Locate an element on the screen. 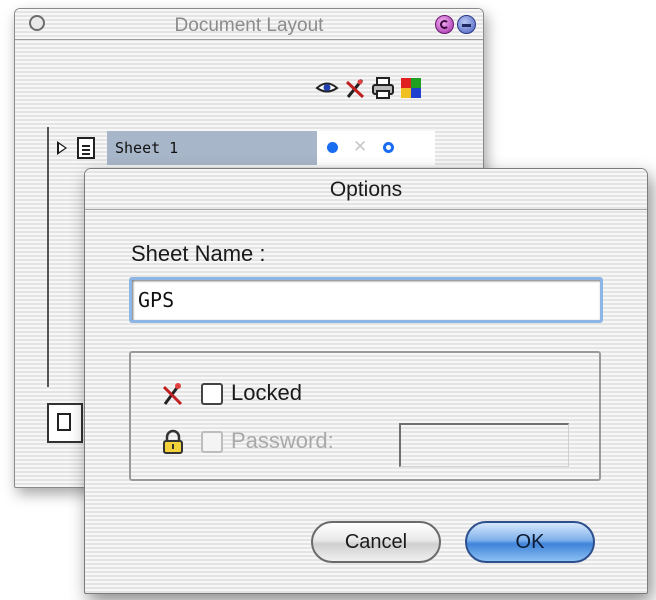  document-layout-titlebar: Document Layout is located at coordinates (249, 24).